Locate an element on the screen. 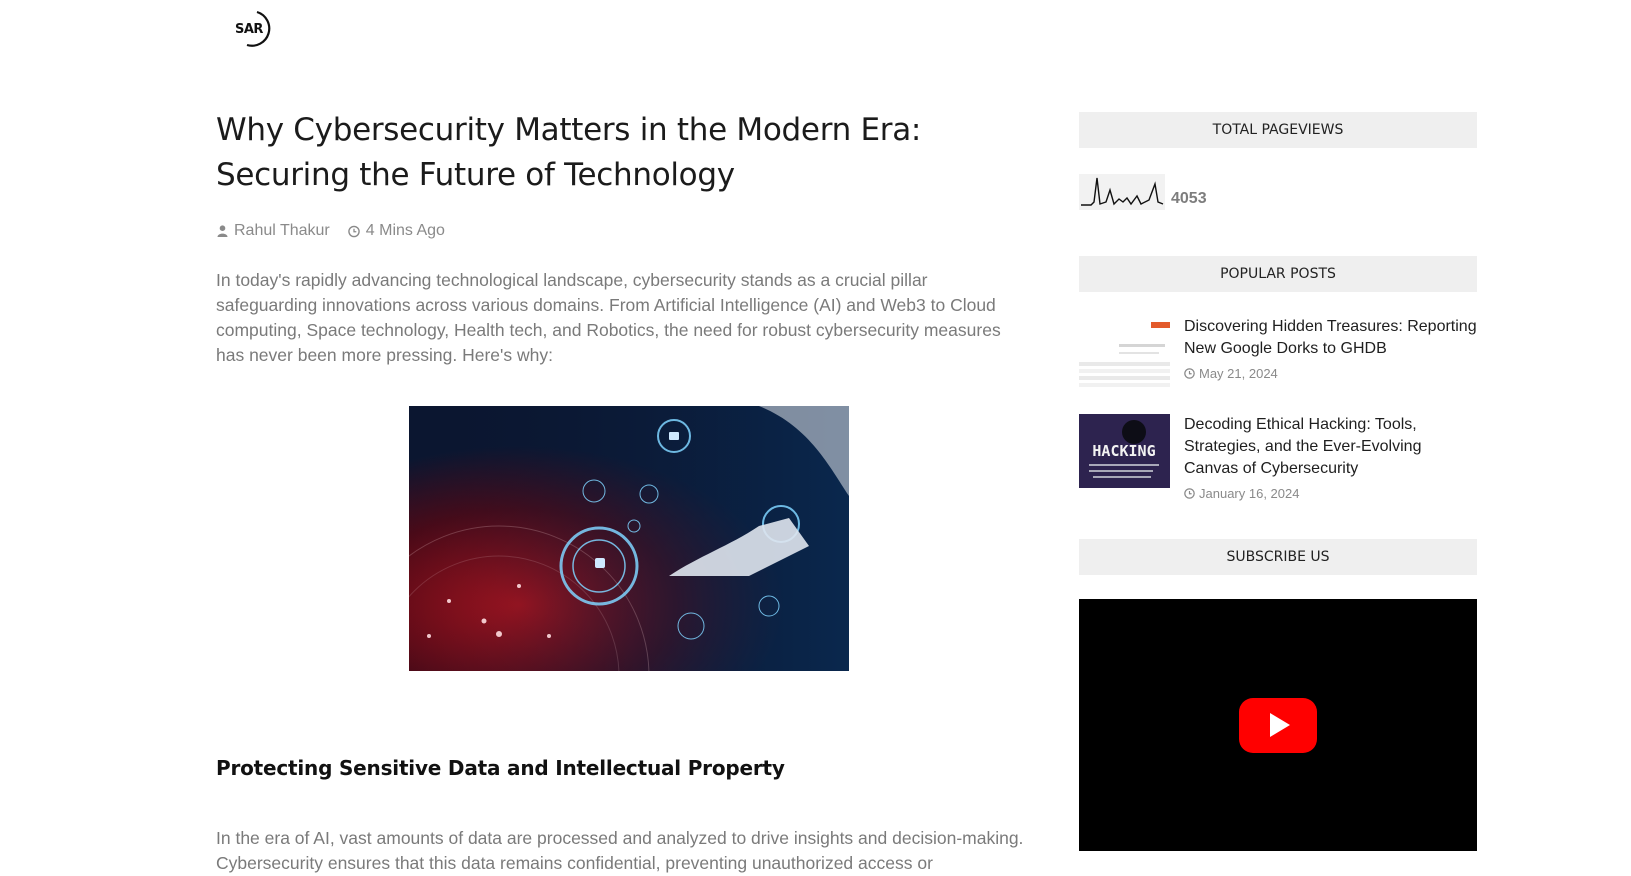 The height and width of the screenshot is (876, 1631). logo-text: SAR is located at coordinates (249, 29).